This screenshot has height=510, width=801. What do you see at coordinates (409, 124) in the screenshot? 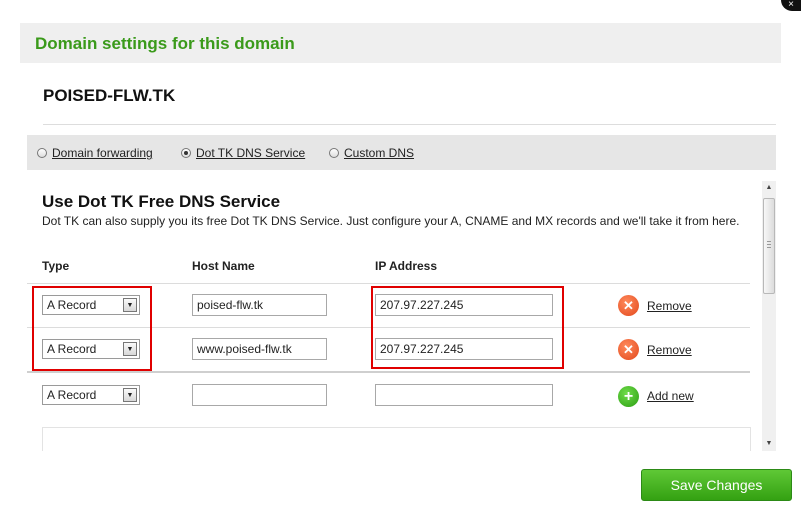
I see `divider` at bounding box center [409, 124].